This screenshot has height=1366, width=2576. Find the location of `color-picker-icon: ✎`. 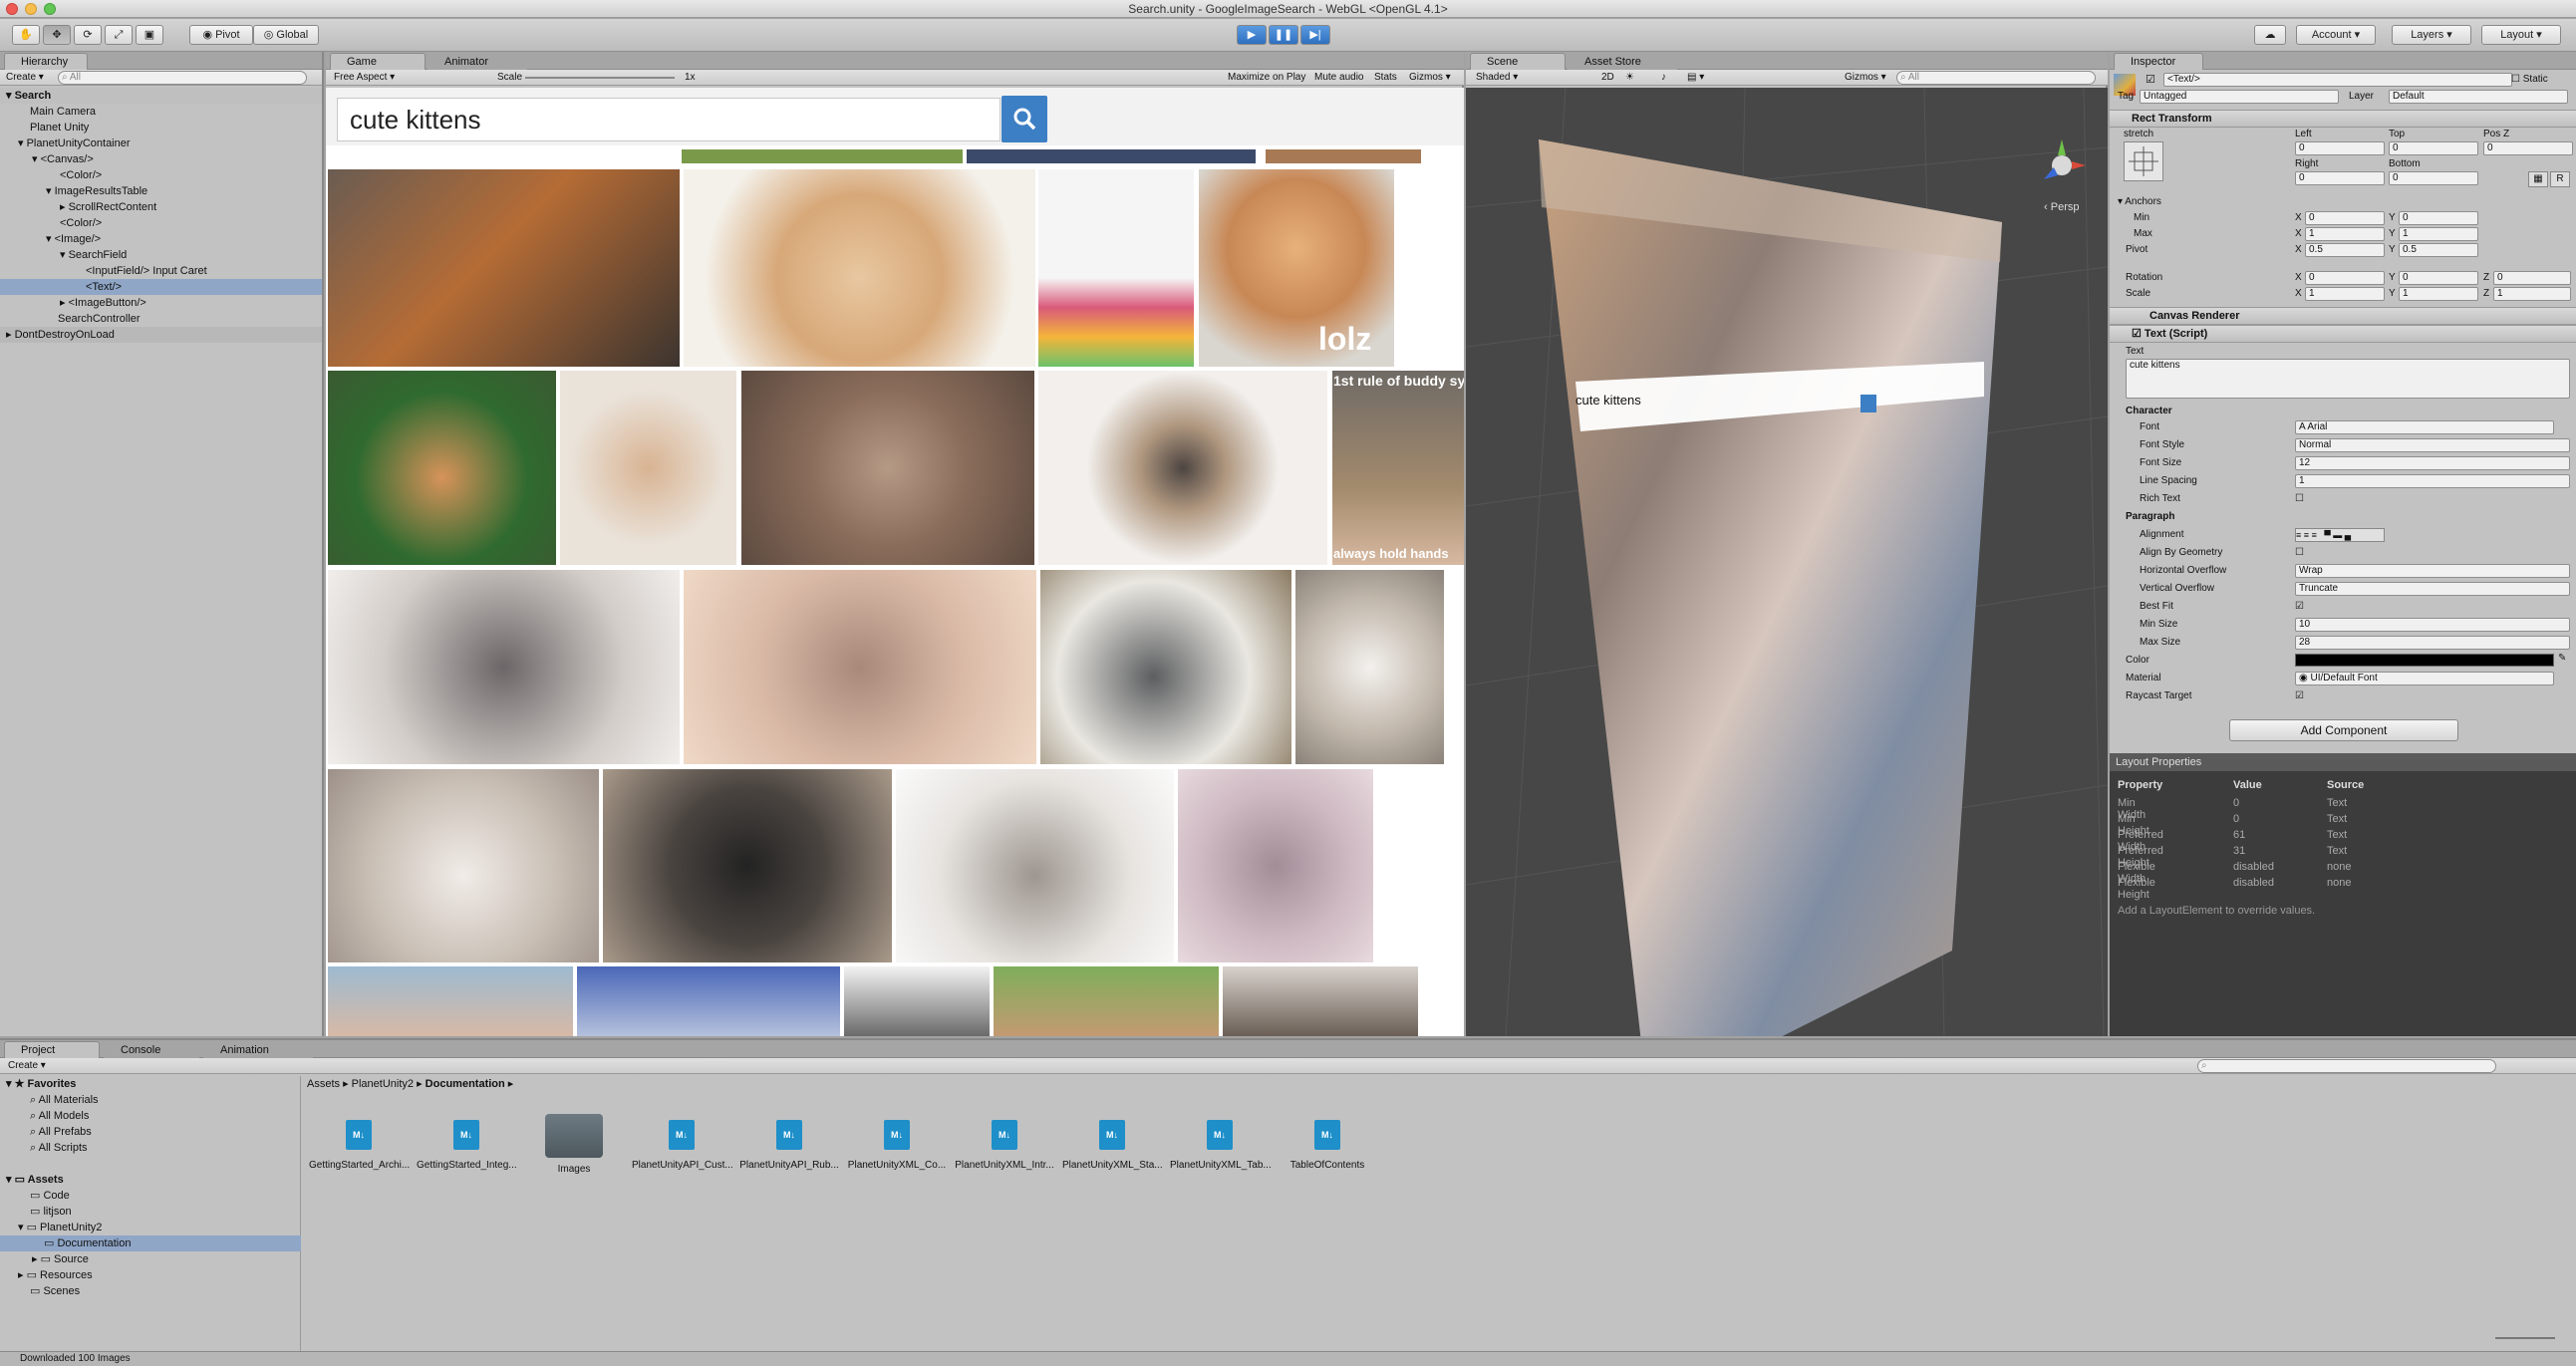

color-picker-icon: ✎ is located at coordinates (2562, 659).